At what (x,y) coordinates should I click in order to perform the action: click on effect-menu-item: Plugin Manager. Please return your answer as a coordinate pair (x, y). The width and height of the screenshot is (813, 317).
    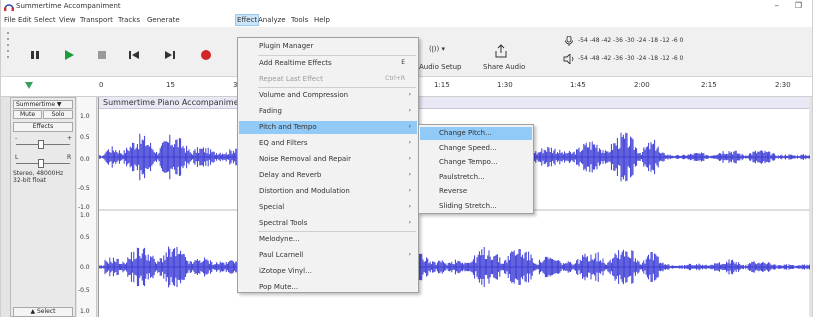
    Looking at the image, I should click on (328, 46).